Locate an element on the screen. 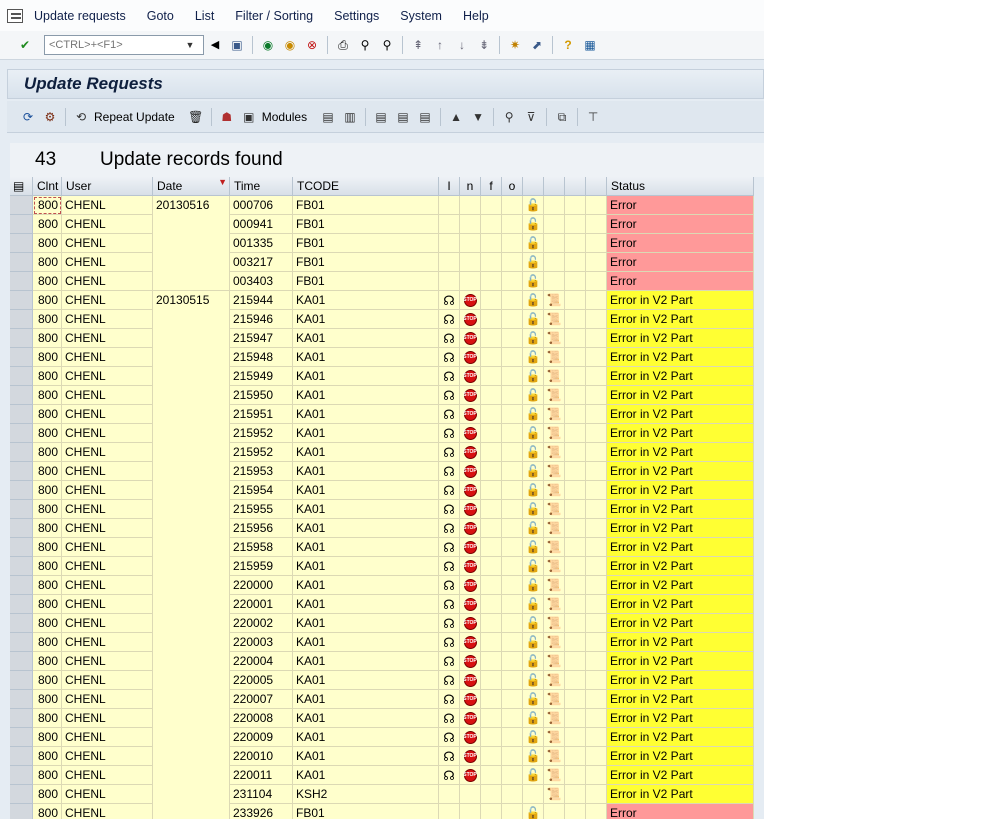 The image size is (1008, 819). document-icon: ▥ is located at coordinates (350, 117).